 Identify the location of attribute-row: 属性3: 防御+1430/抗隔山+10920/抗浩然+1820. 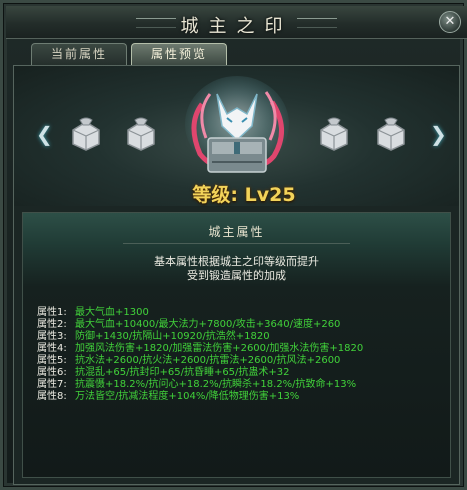
(242, 337).